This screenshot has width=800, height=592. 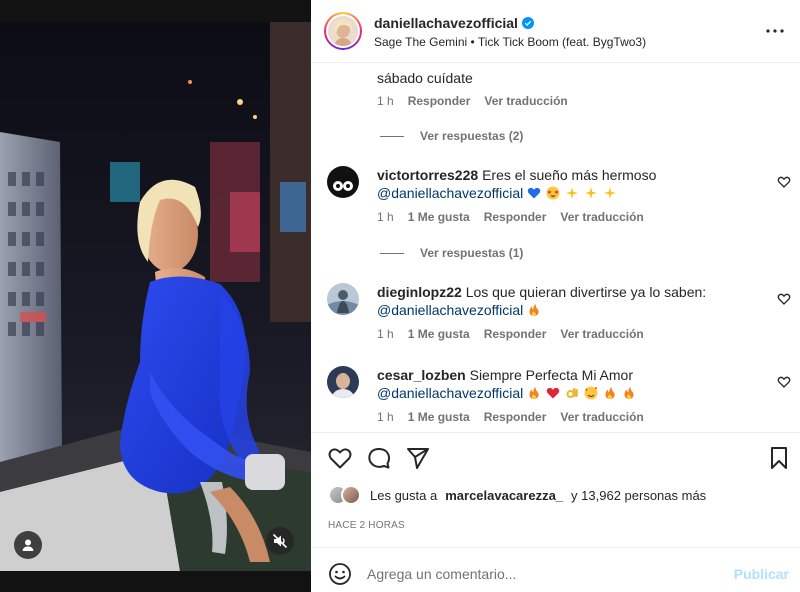 I want to click on add-comment-input, so click(x=547, y=574).